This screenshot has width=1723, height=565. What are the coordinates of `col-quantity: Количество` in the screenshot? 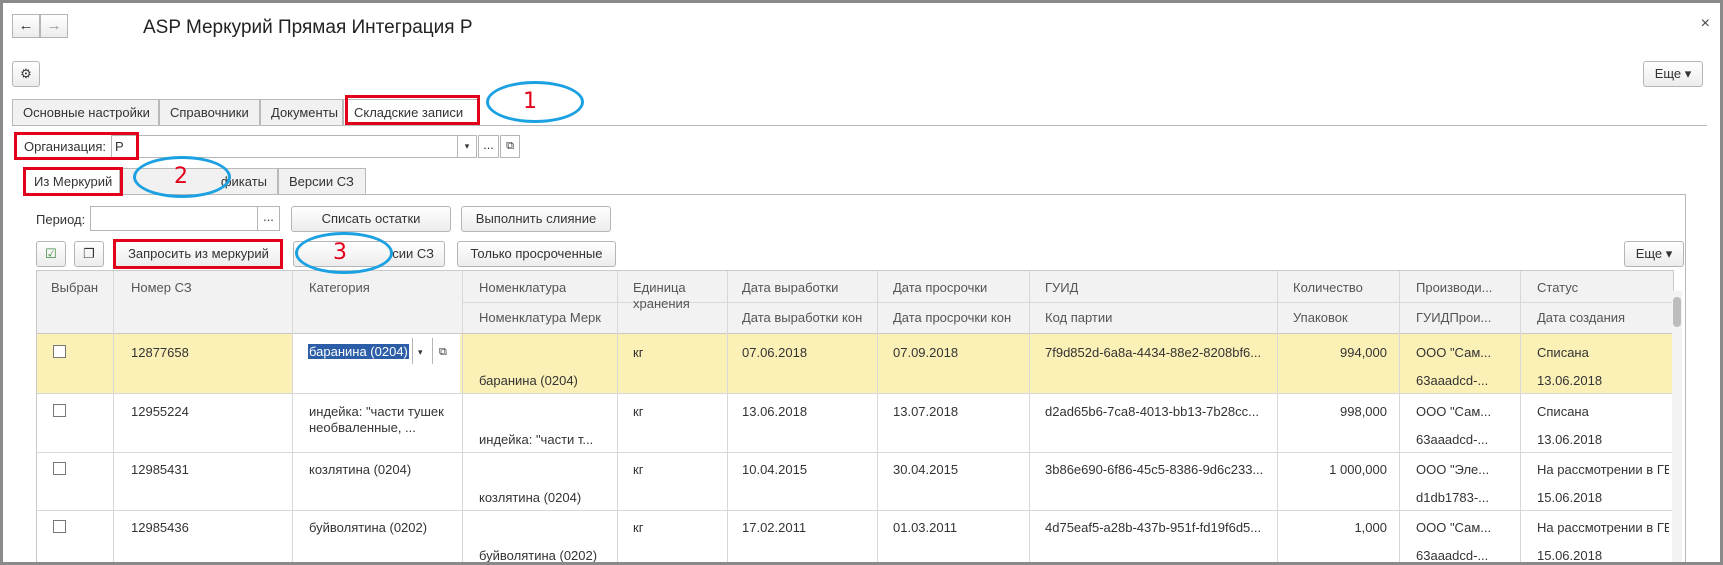 It's located at (1328, 287).